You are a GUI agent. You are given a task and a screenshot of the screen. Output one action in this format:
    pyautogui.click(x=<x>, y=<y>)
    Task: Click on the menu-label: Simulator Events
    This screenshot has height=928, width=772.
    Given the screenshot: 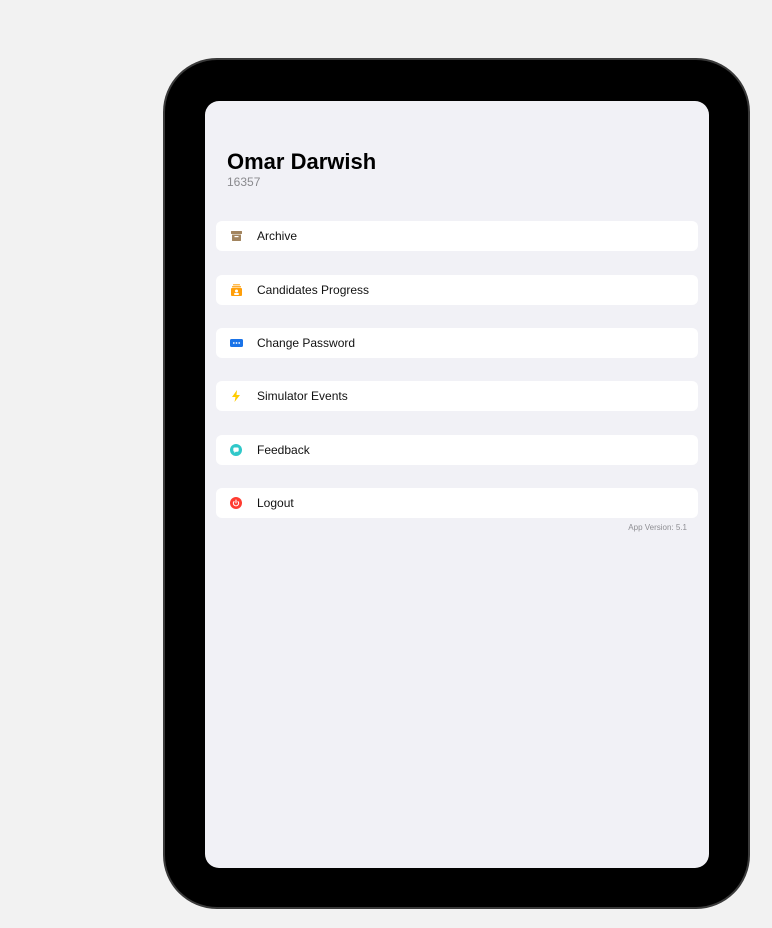 What is the action you would take?
    pyautogui.click(x=302, y=396)
    